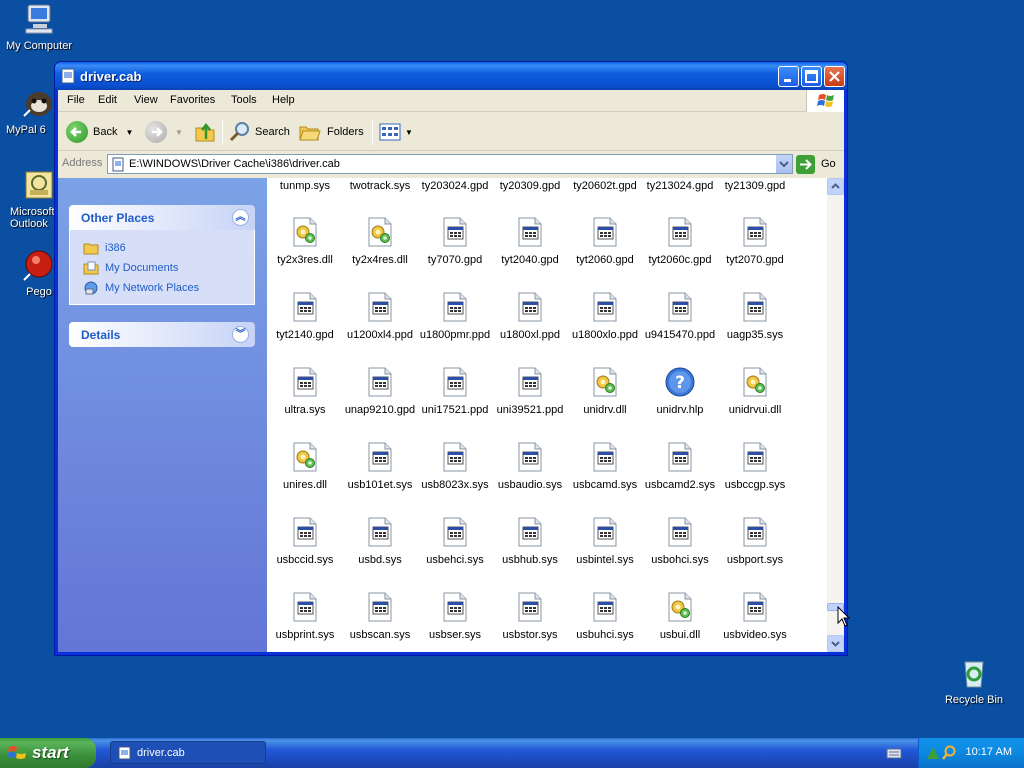  What do you see at coordinates (380, 241) in the screenshot?
I see `file-item: ty2x4res.dll` at bounding box center [380, 241].